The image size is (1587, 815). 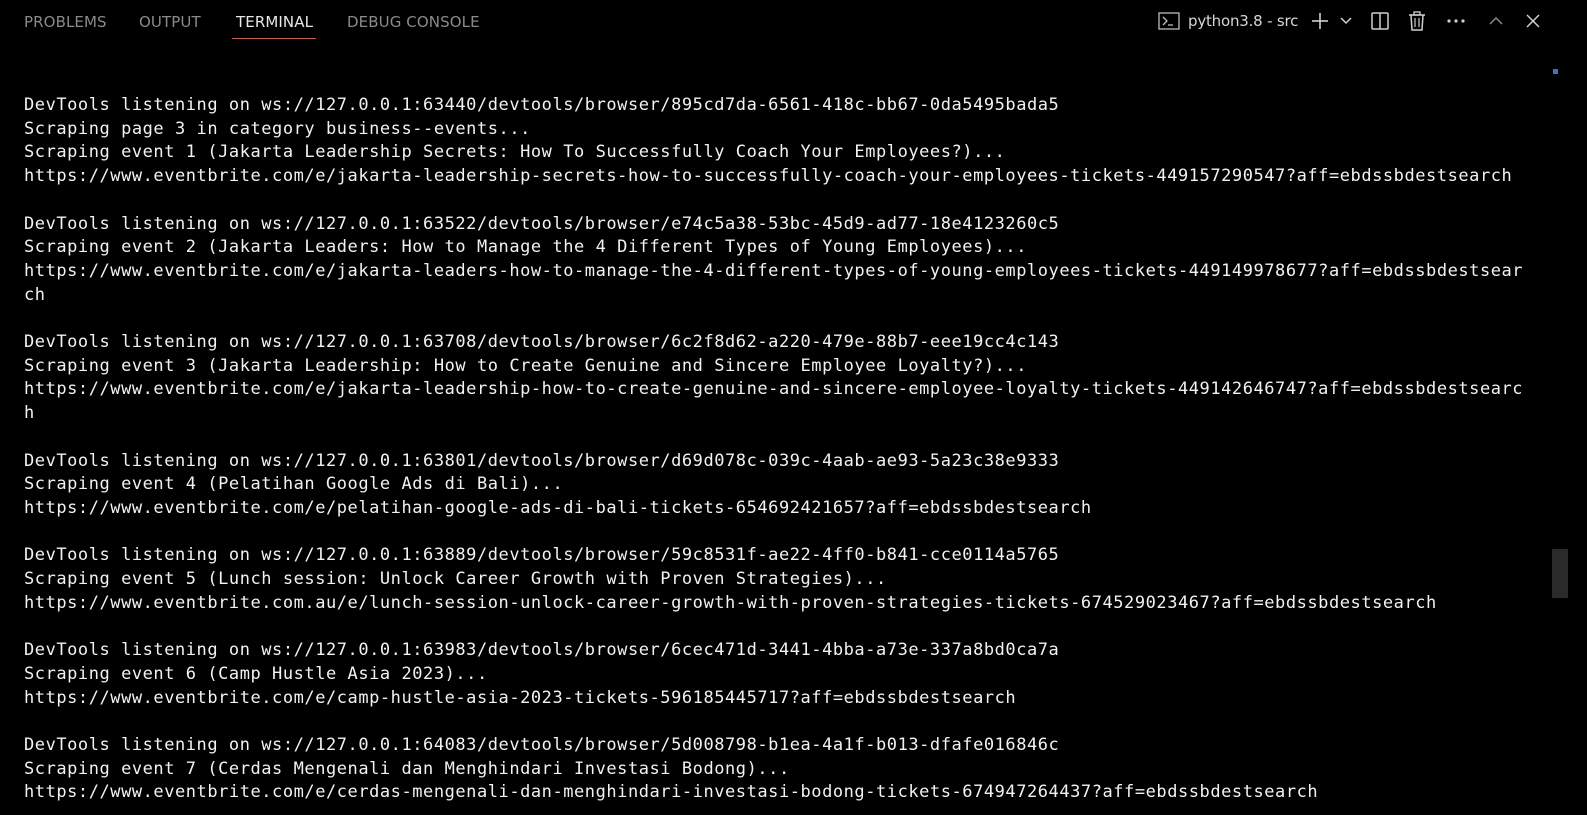 I want to click on new-terminal-button, so click(x=1320, y=21).